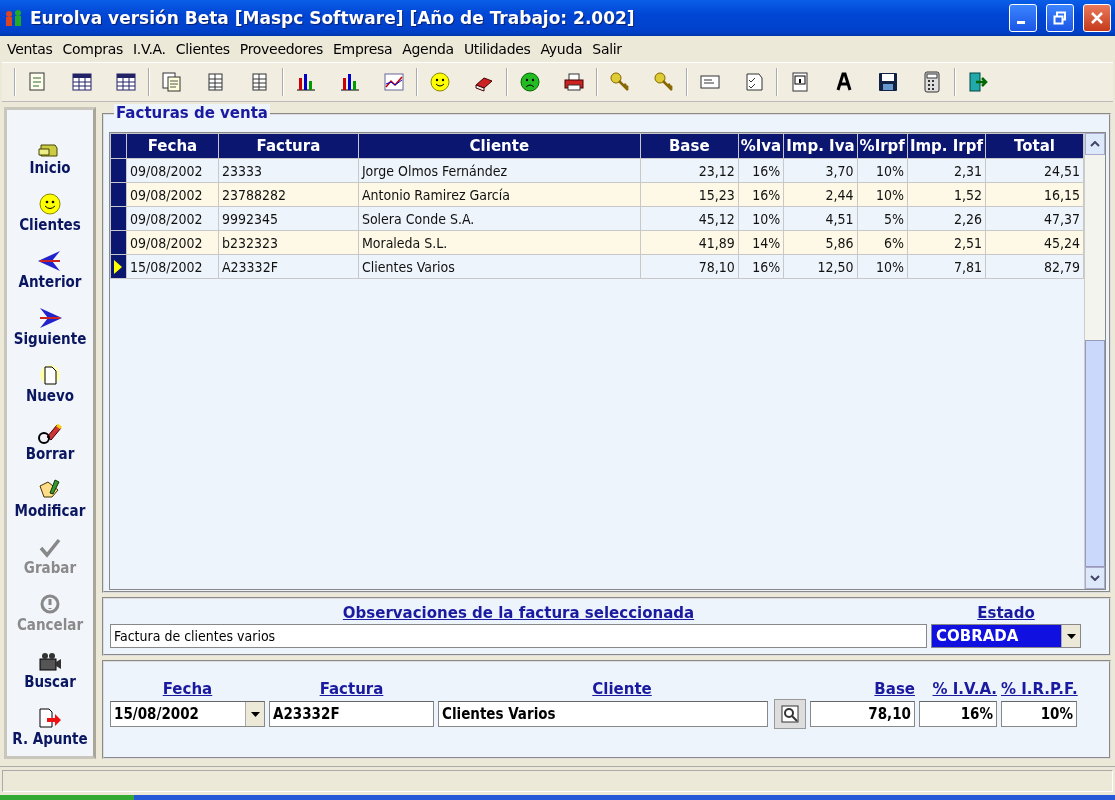 Image resolution: width=1115 pixels, height=800 pixels. I want to click on checkmark-icon, so click(50, 547).